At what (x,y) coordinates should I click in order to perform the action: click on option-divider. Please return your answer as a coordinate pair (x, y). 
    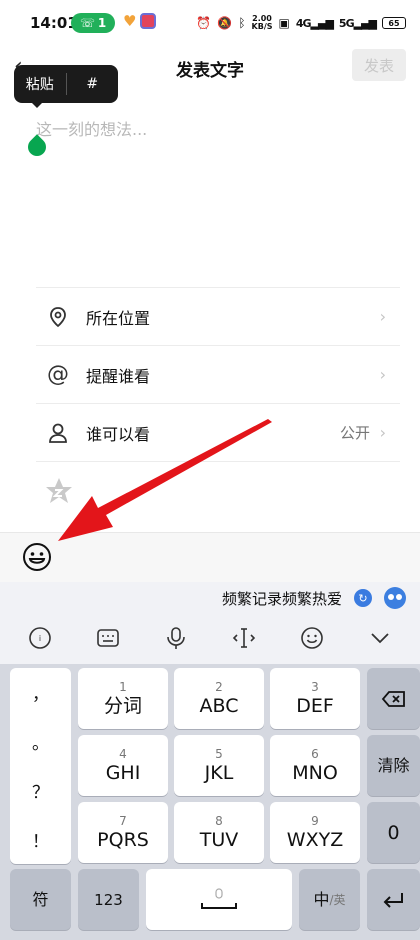
    Looking at the image, I should click on (218, 461).